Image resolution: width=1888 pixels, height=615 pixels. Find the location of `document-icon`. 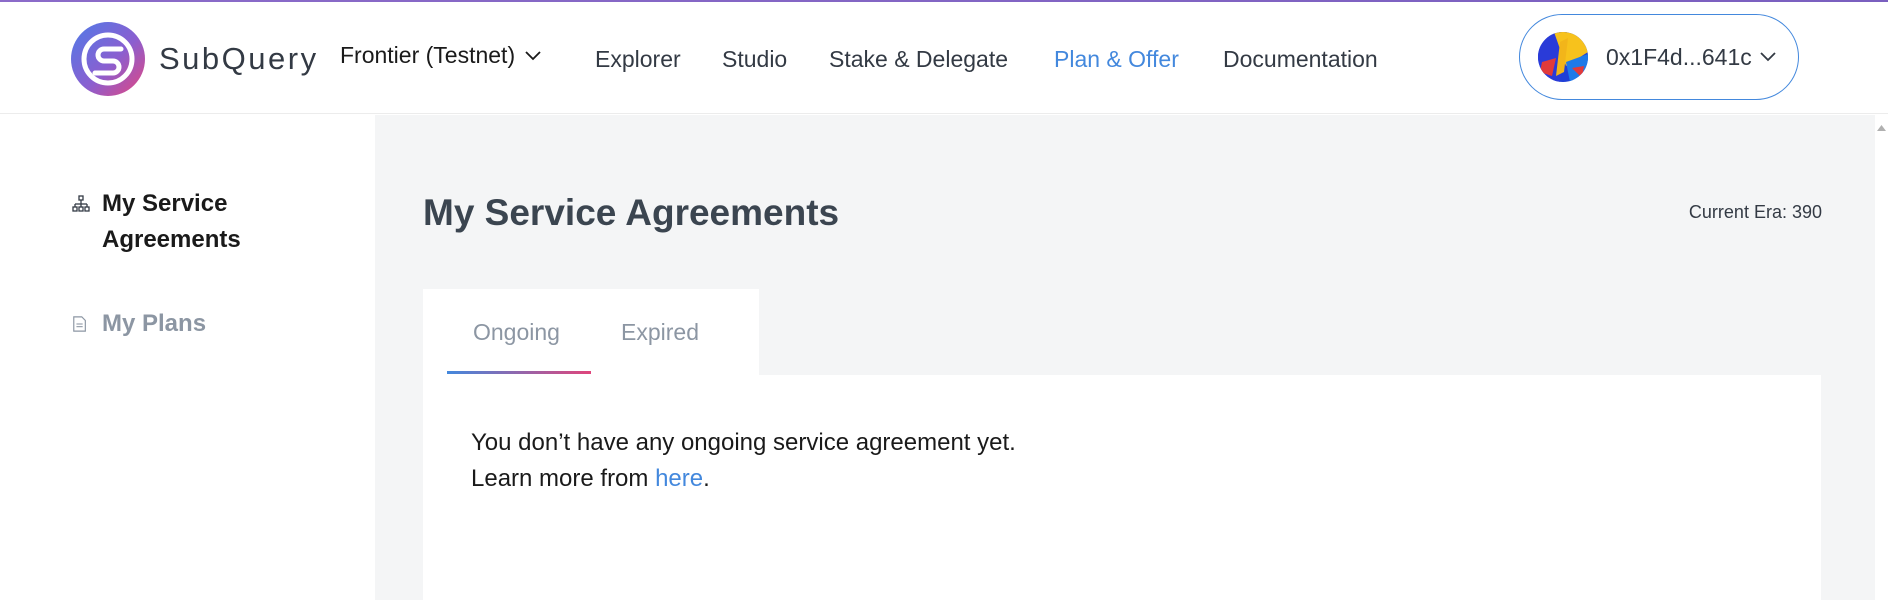

document-icon is located at coordinates (79, 324).